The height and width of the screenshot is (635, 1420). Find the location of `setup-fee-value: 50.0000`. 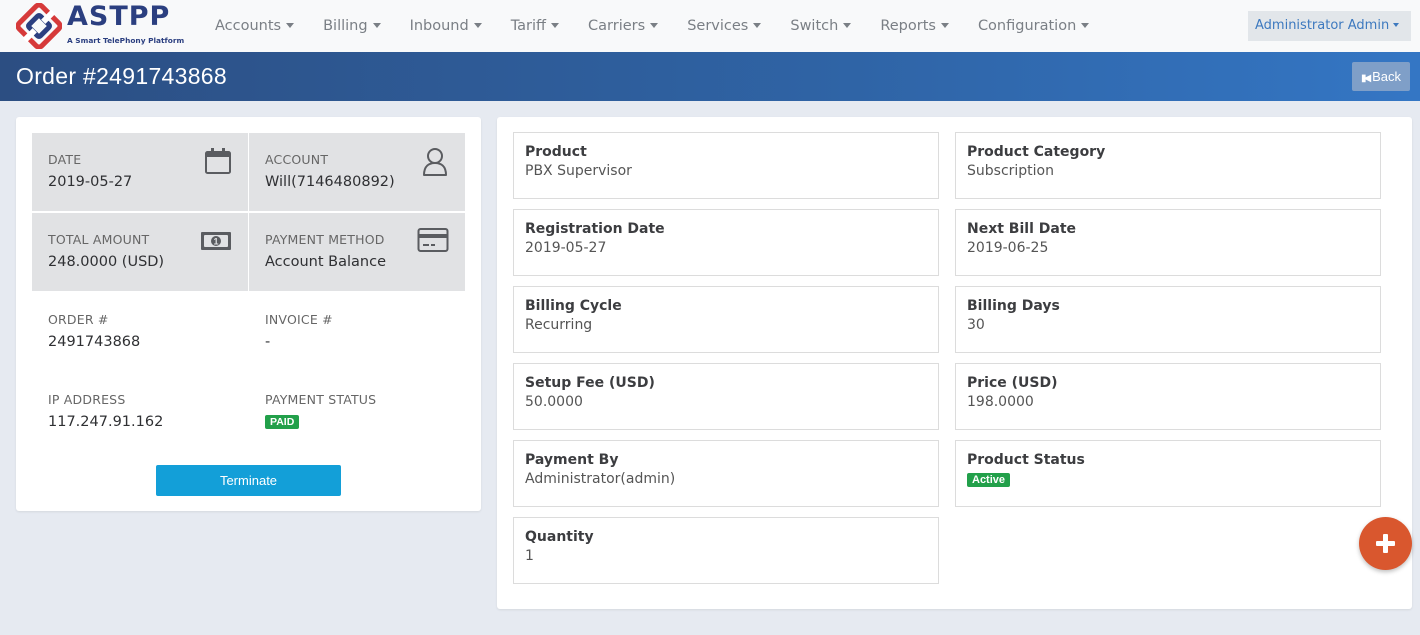

setup-fee-value: 50.0000 is located at coordinates (554, 402).